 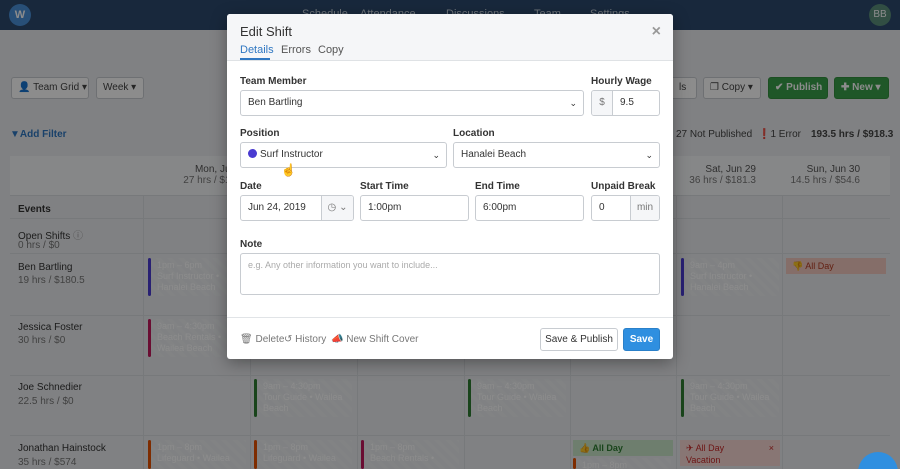 What do you see at coordinates (450, 274) in the screenshot?
I see `note-textarea` at bounding box center [450, 274].